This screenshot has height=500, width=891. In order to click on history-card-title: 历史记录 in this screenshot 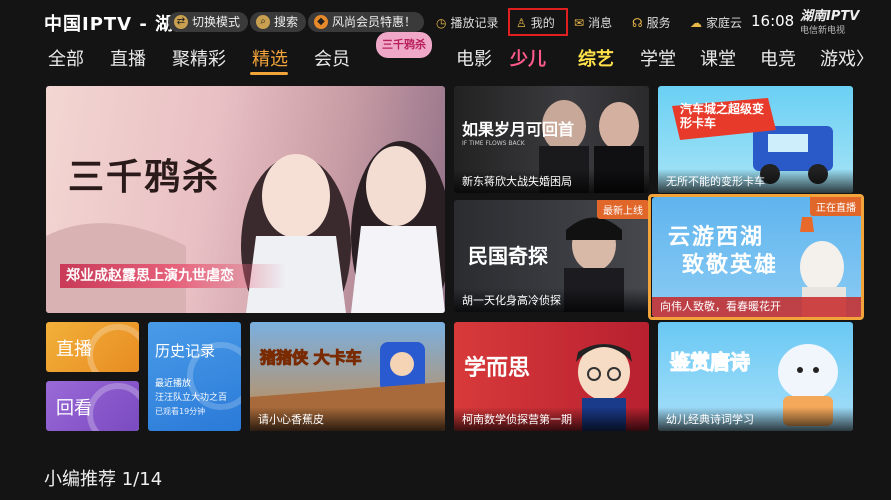, I will do `click(185, 351)`.